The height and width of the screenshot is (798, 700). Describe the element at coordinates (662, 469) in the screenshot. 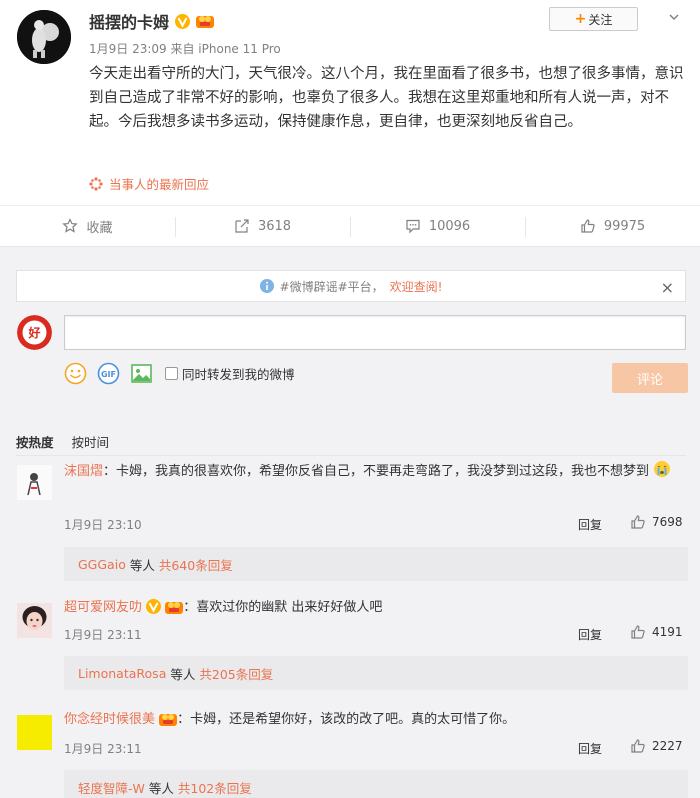

I see `crying-emoji-icon` at that location.